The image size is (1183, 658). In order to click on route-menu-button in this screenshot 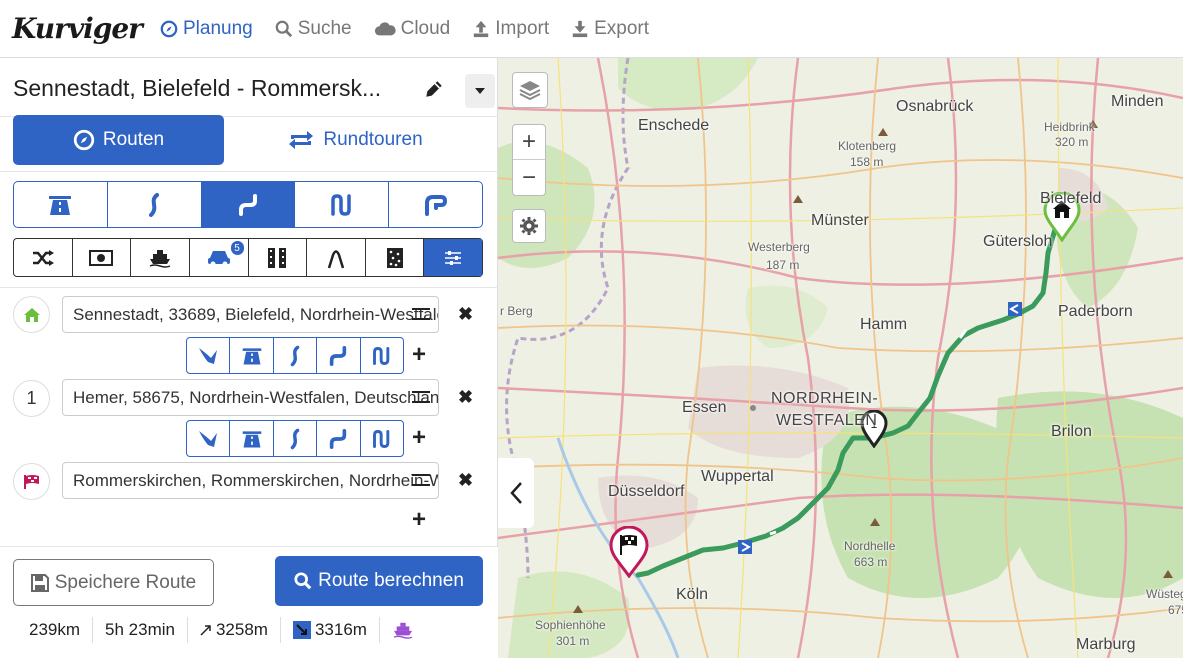, I will do `click(480, 91)`.